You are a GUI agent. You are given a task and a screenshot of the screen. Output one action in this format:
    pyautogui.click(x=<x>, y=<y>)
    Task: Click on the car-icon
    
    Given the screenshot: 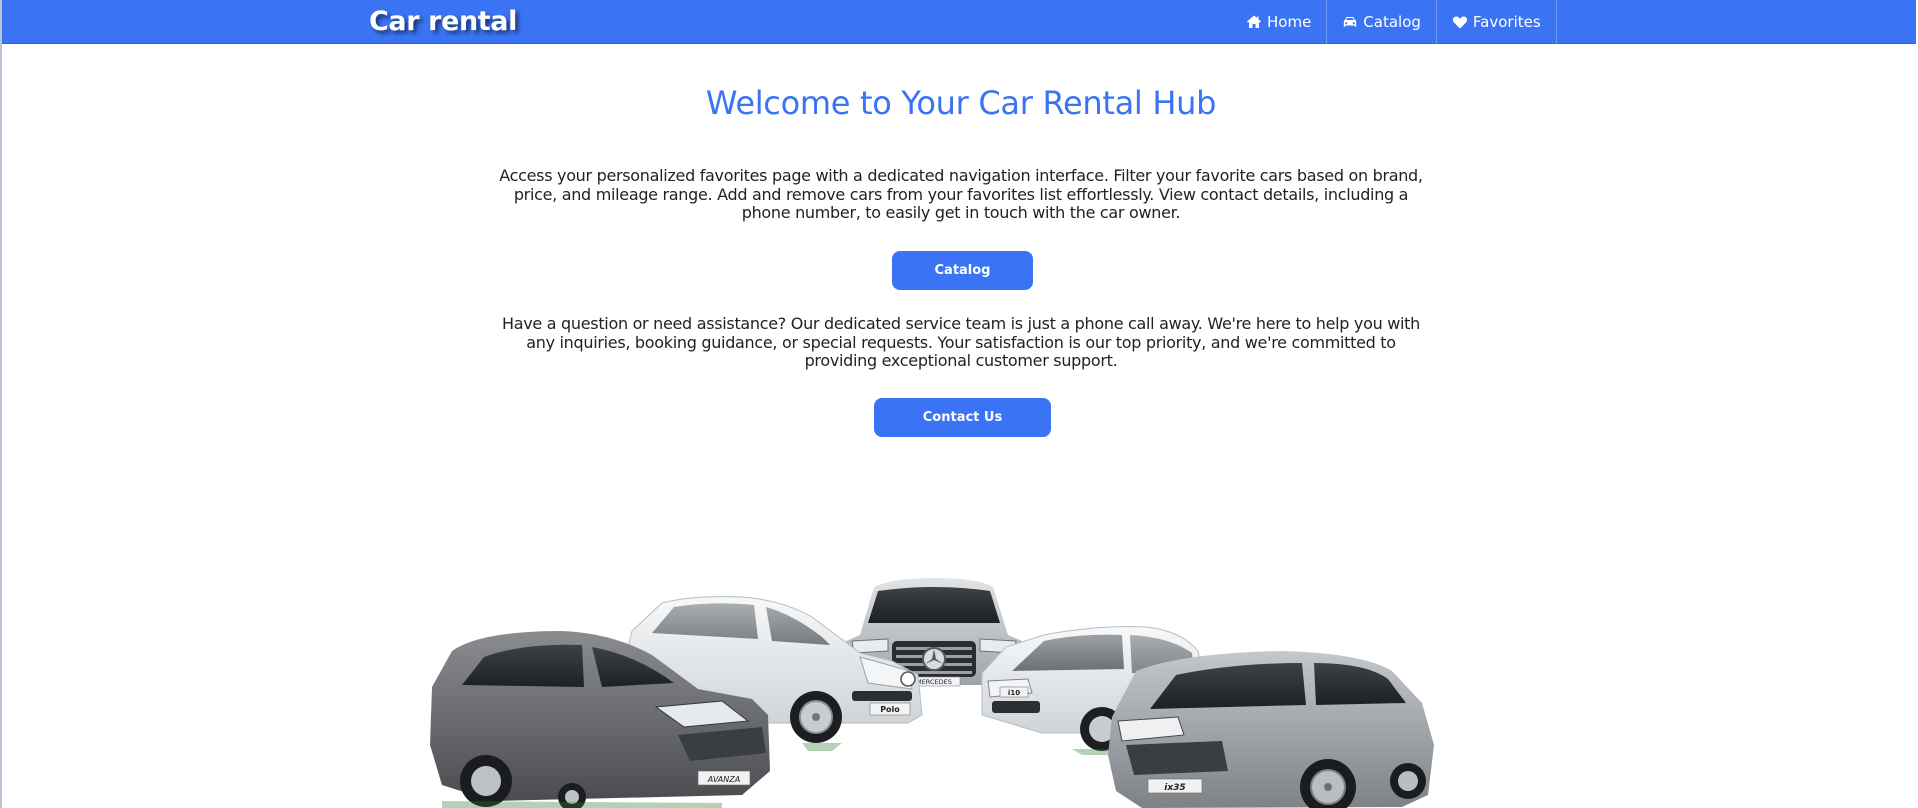 What is the action you would take?
    pyautogui.click(x=1350, y=22)
    